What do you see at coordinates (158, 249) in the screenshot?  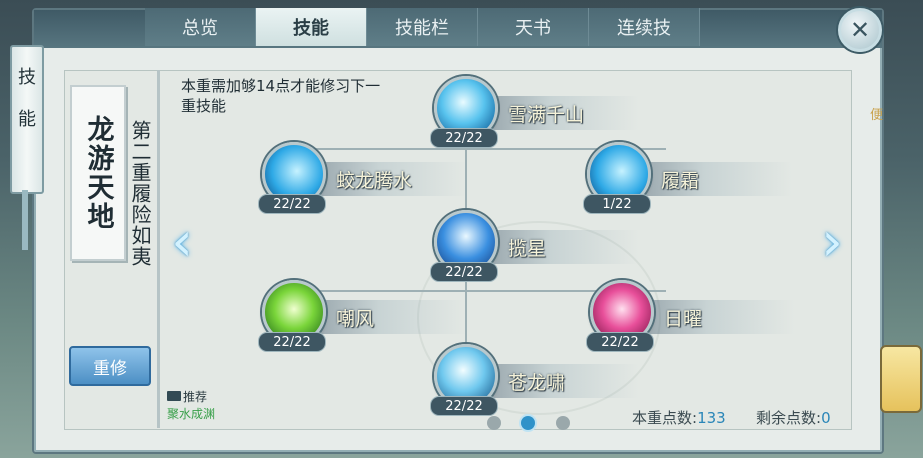 I see `divider` at bounding box center [158, 249].